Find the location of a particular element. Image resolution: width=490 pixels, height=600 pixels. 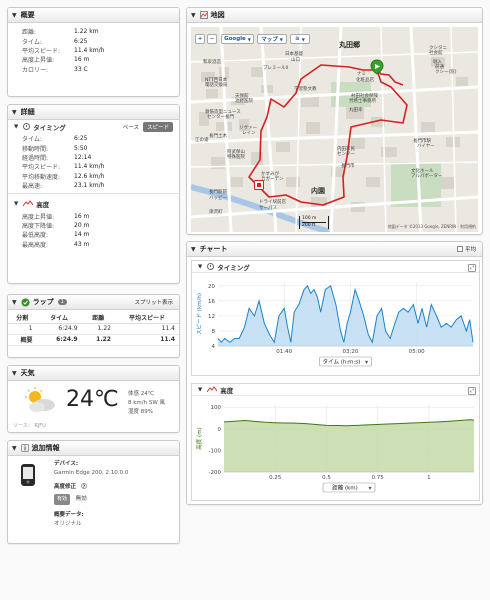

table-row: 概要 6:24.9 1.22 11.4 is located at coordinates (93, 340).